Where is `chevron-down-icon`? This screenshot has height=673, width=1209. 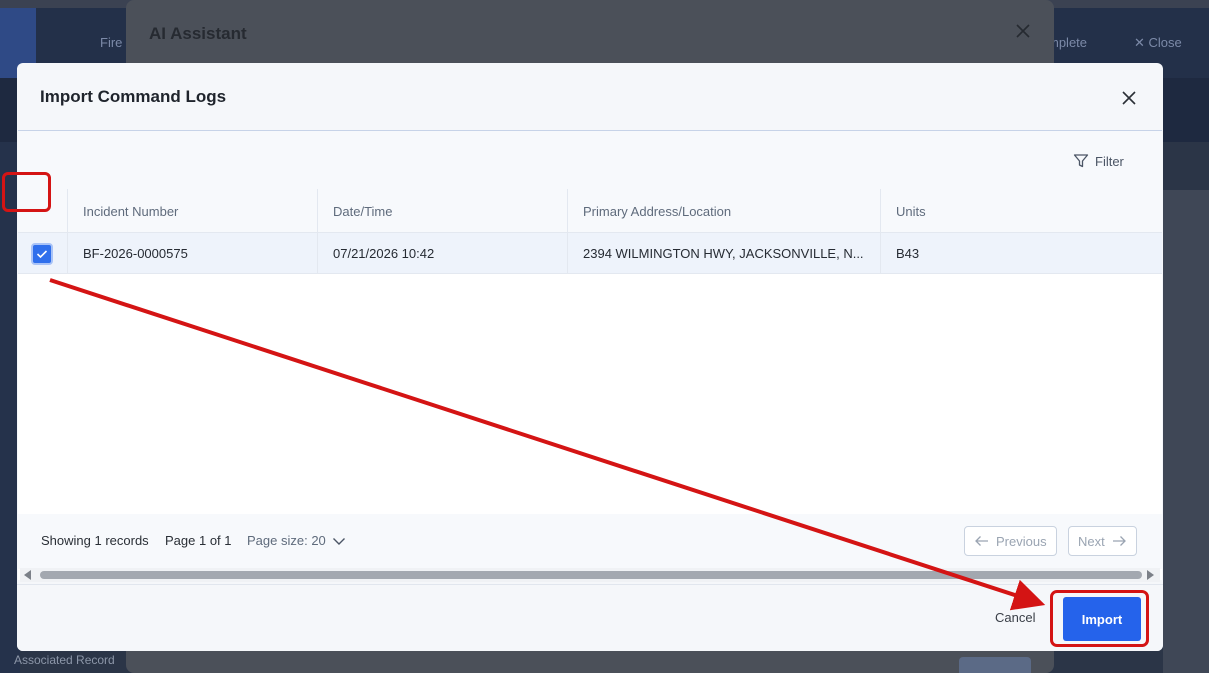 chevron-down-icon is located at coordinates (338, 541).